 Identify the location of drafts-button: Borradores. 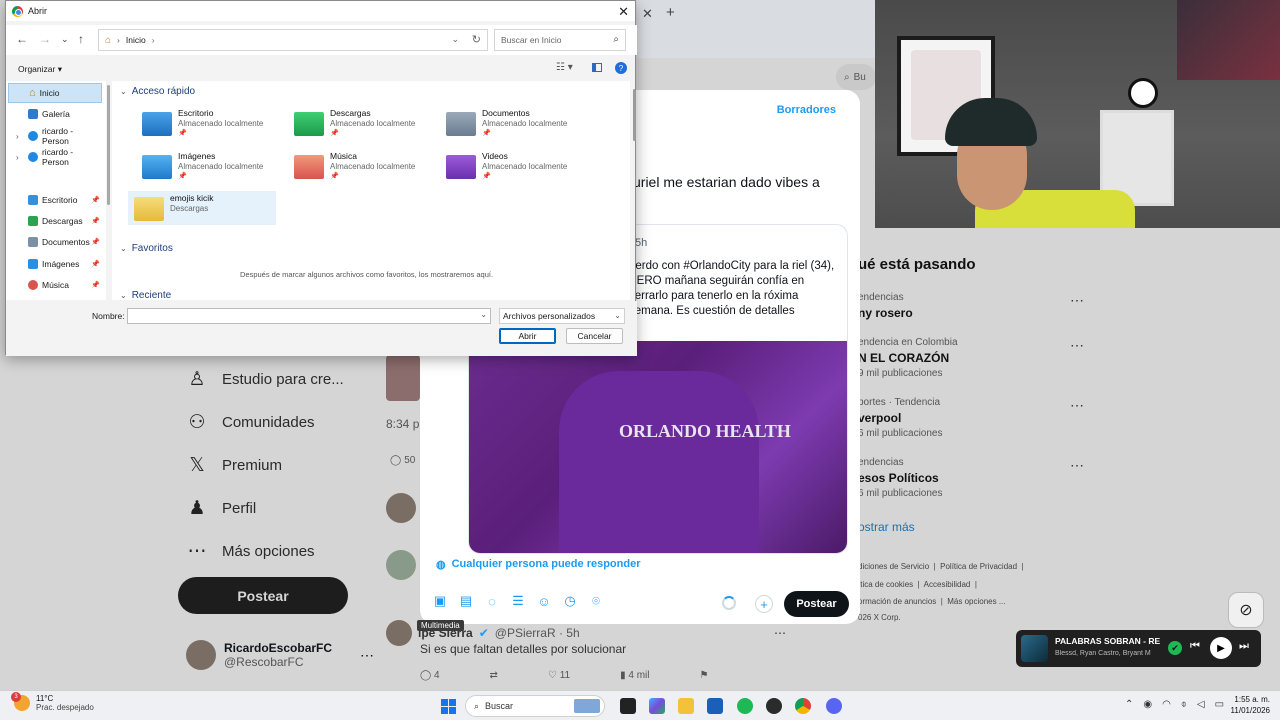
(806, 110).